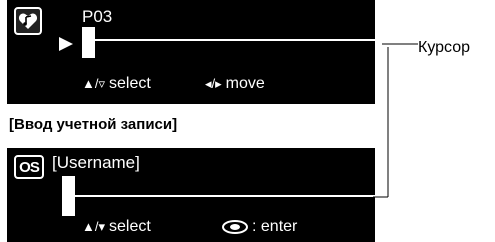 The height and width of the screenshot is (242, 495). Describe the element at coordinates (88, 42) in the screenshot. I see `text-cursor` at that location.